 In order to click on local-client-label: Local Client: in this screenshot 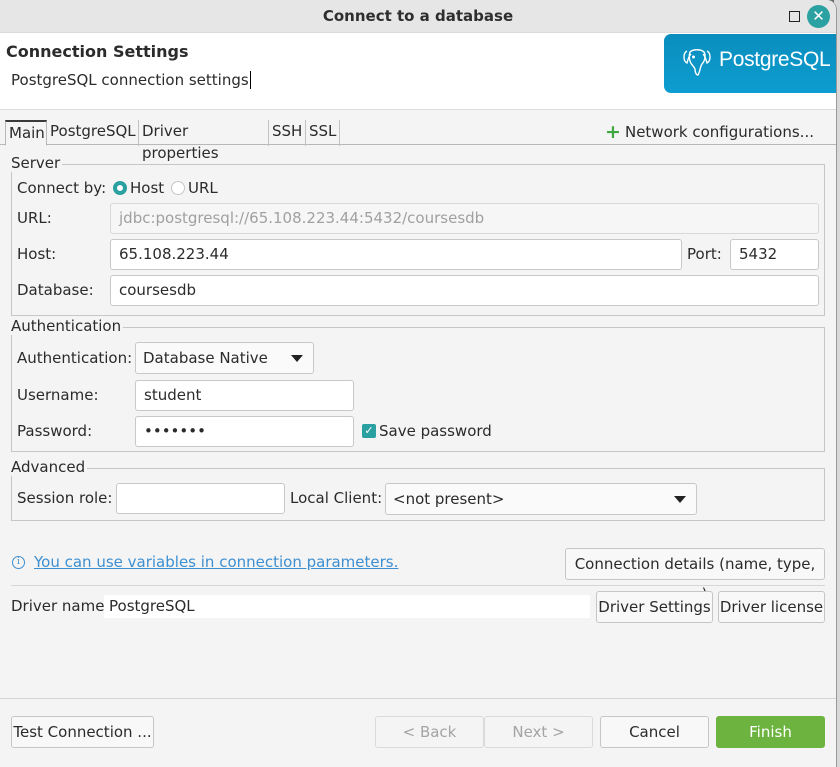, I will do `click(336, 498)`.